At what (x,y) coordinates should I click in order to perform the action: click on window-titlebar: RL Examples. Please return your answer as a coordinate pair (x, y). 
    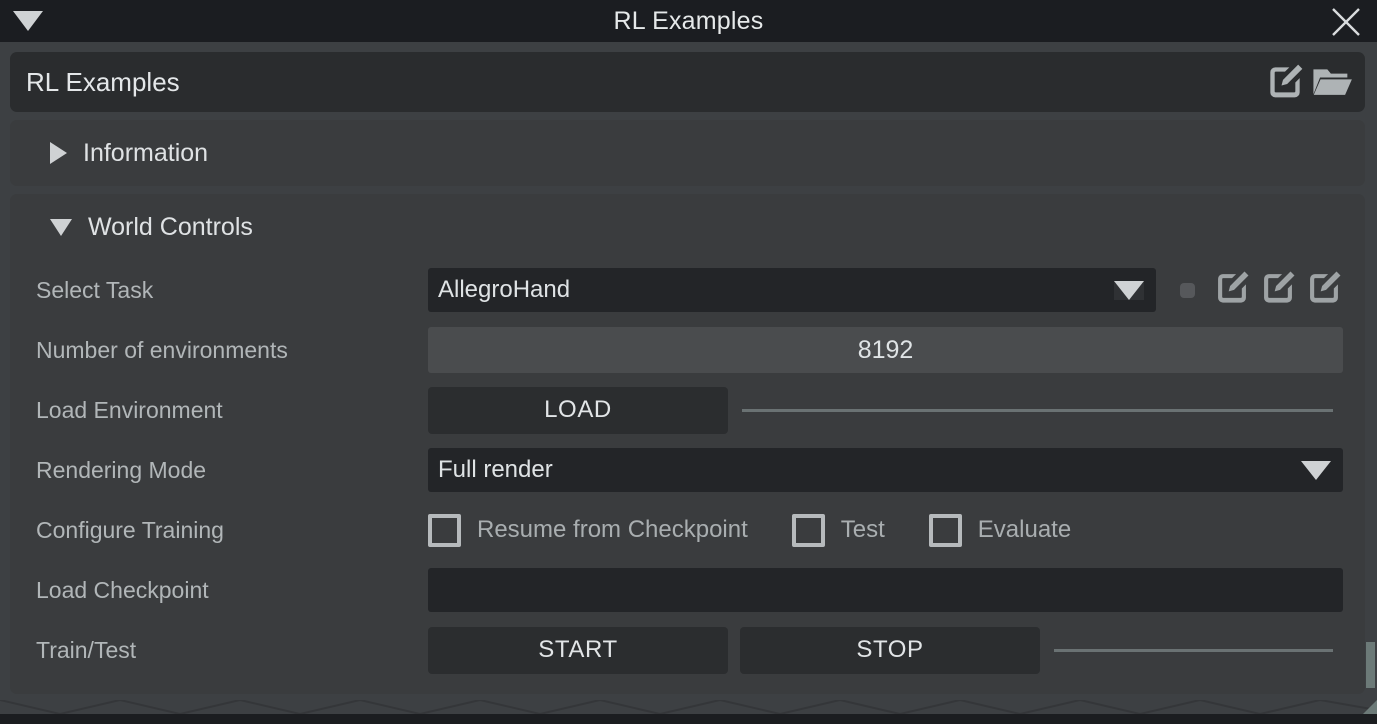
    Looking at the image, I should click on (688, 21).